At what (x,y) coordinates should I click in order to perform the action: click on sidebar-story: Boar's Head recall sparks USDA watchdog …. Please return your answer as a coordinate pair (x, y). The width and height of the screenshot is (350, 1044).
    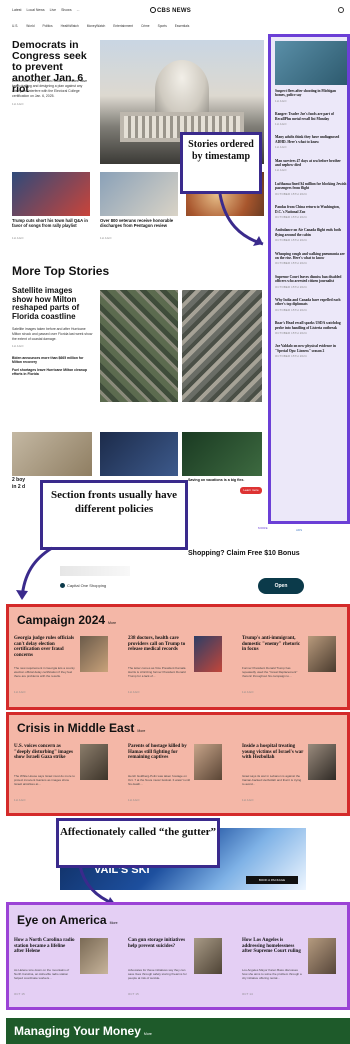
    Looking at the image, I should click on (311, 328).